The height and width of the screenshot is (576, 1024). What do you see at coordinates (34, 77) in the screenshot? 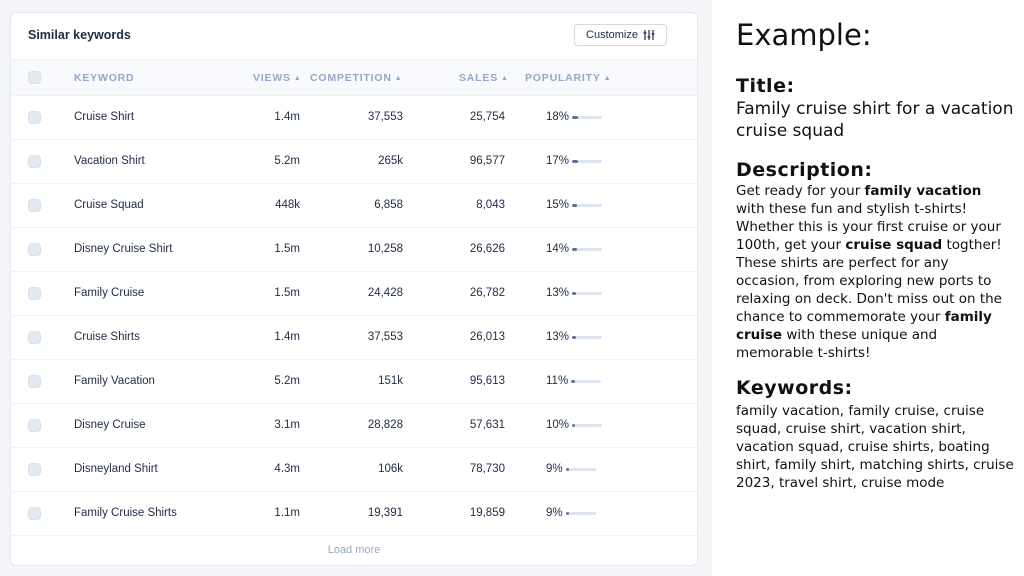
I see `select-all-checkbox` at bounding box center [34, 77].